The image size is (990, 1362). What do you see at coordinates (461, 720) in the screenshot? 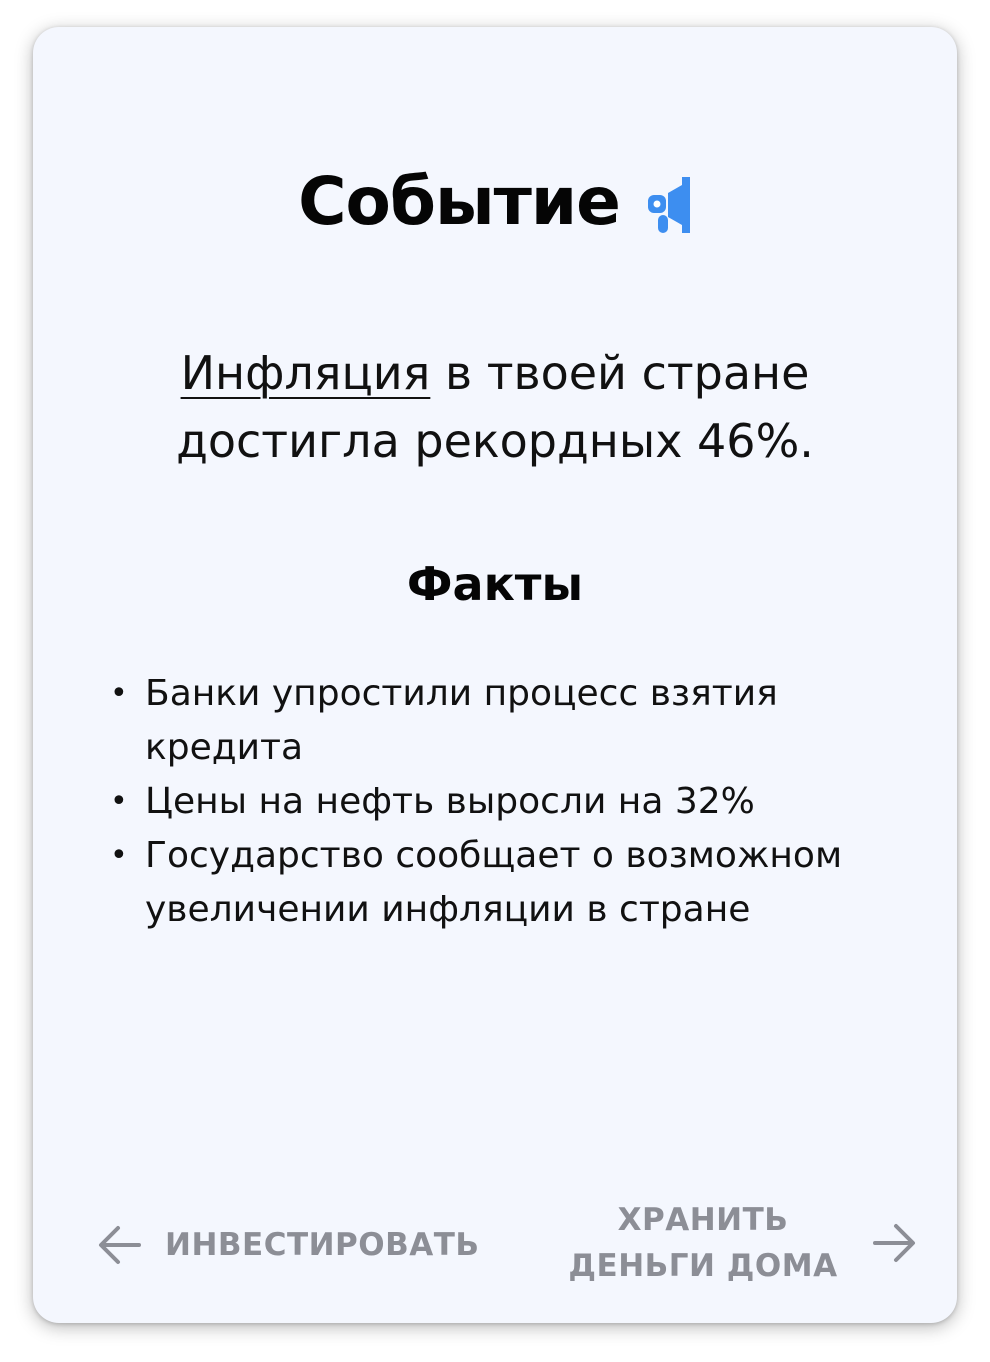
I see `fact-text: Банки упростили процесс взятия кредита` at bounding box center [461, 720].